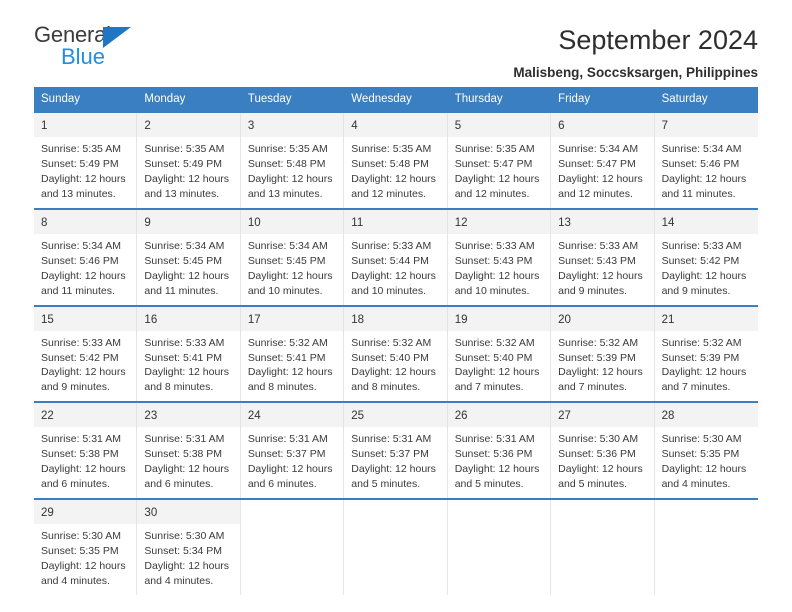 Image resolution: width=792 pixels, height=612 pixels. What do you see at coordinates (83, 380) in the screenshot?
I see `daylight-text: Daylight: 12 hours and 9 minutes.` at bounding box center [83, 380].